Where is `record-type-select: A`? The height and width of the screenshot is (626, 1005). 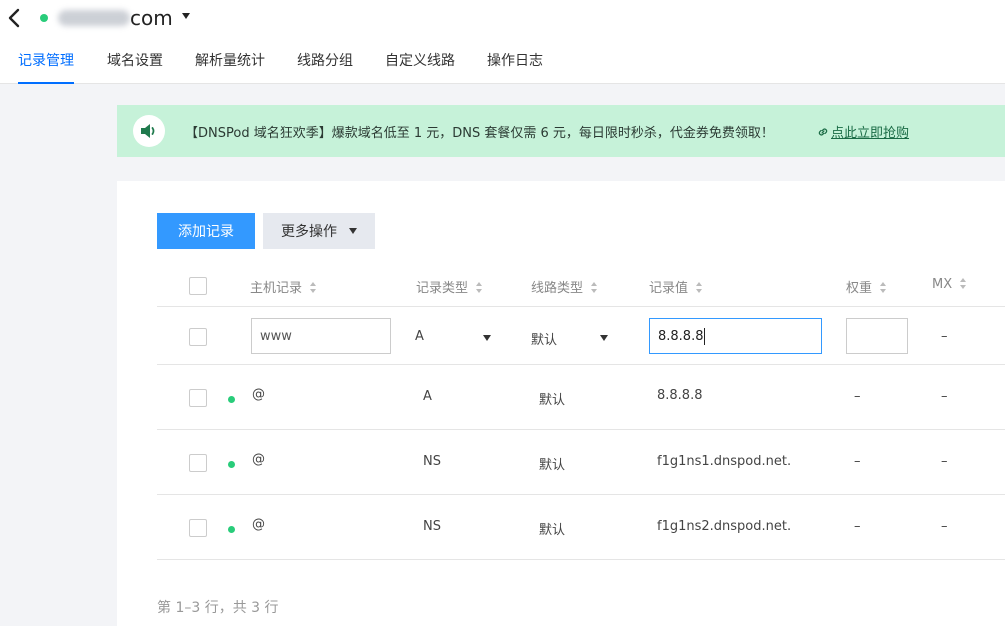 record-type-select: A is located at coordinates (455, 336).